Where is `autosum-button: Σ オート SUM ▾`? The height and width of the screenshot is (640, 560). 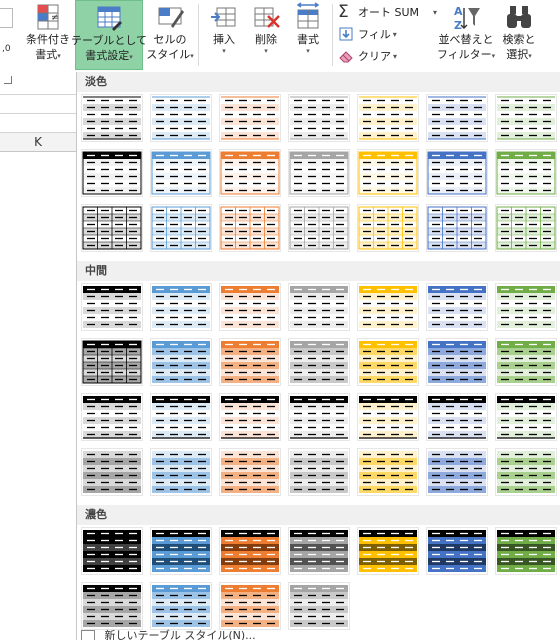 autosum-button: Σ オート SUM ▾ is located at coordinates (387, 12).